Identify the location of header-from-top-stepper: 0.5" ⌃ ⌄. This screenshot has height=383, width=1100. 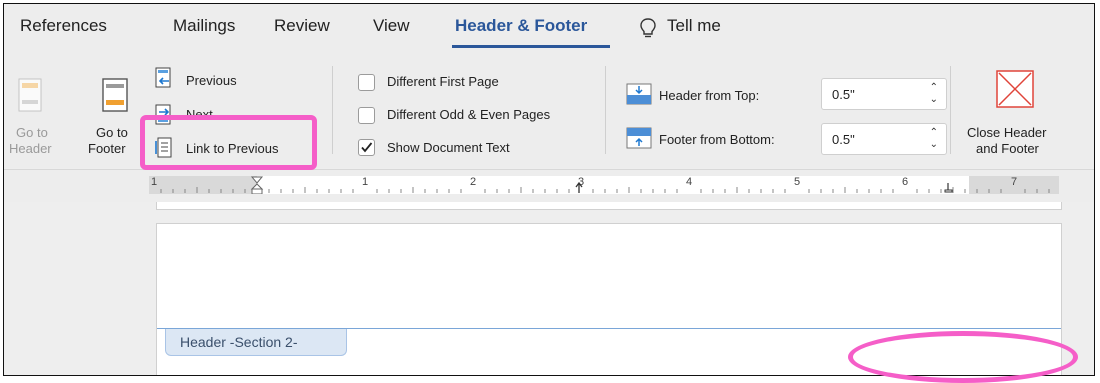
(884, 94).